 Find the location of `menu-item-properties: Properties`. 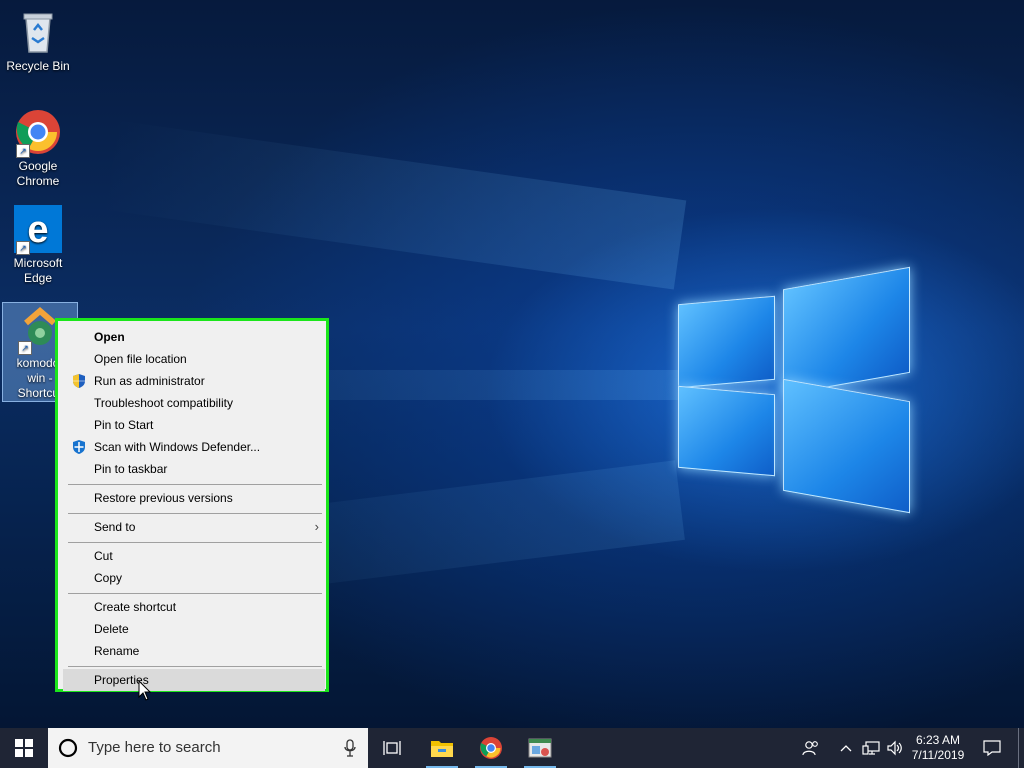

menu-item-properties: Properties is located at coordinates (194, 680).